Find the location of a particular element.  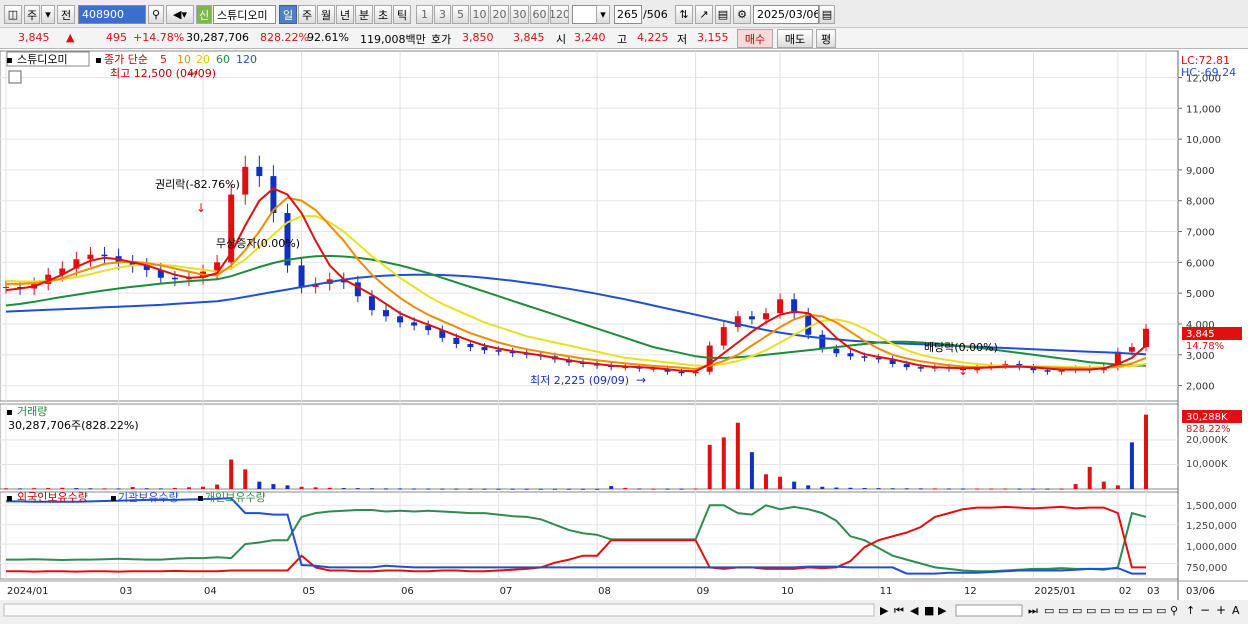

interval-button-7: 120 is located at coordinates (559, 14).